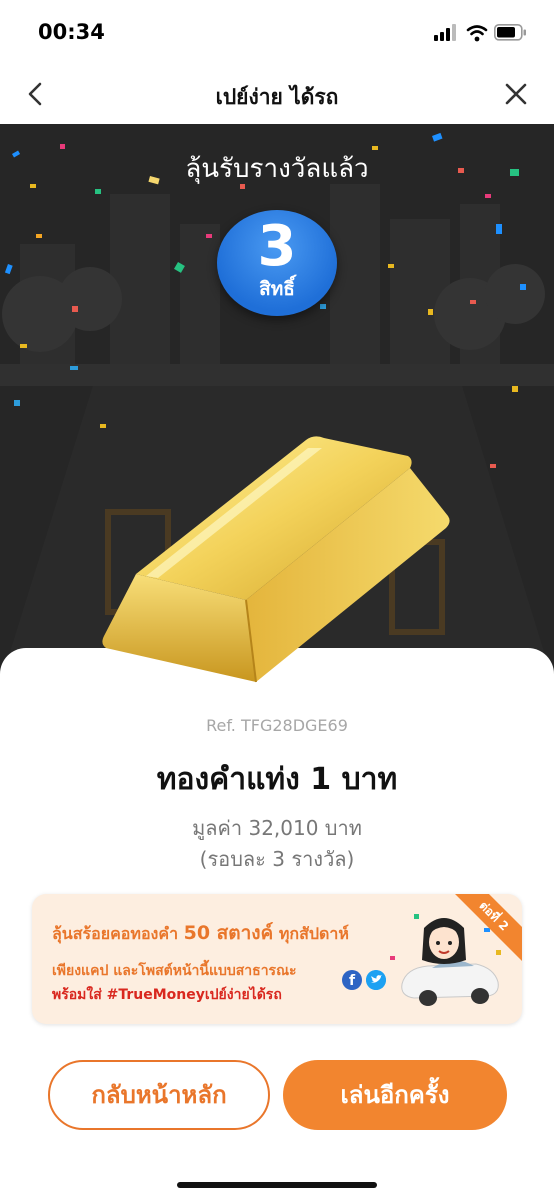  Describe the element at coordinates (228, 933) in the screenshot. I see `promo-headline-highlight: 50 สตางค์` at that location.